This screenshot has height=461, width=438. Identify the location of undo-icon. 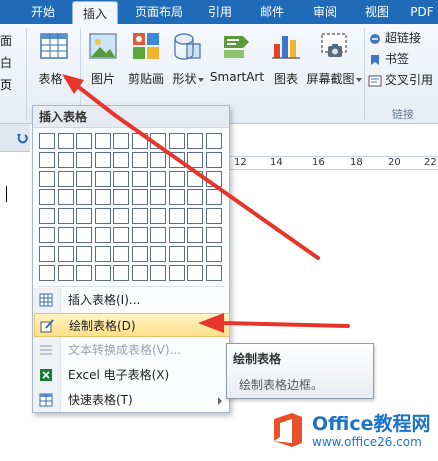
(22, 138).